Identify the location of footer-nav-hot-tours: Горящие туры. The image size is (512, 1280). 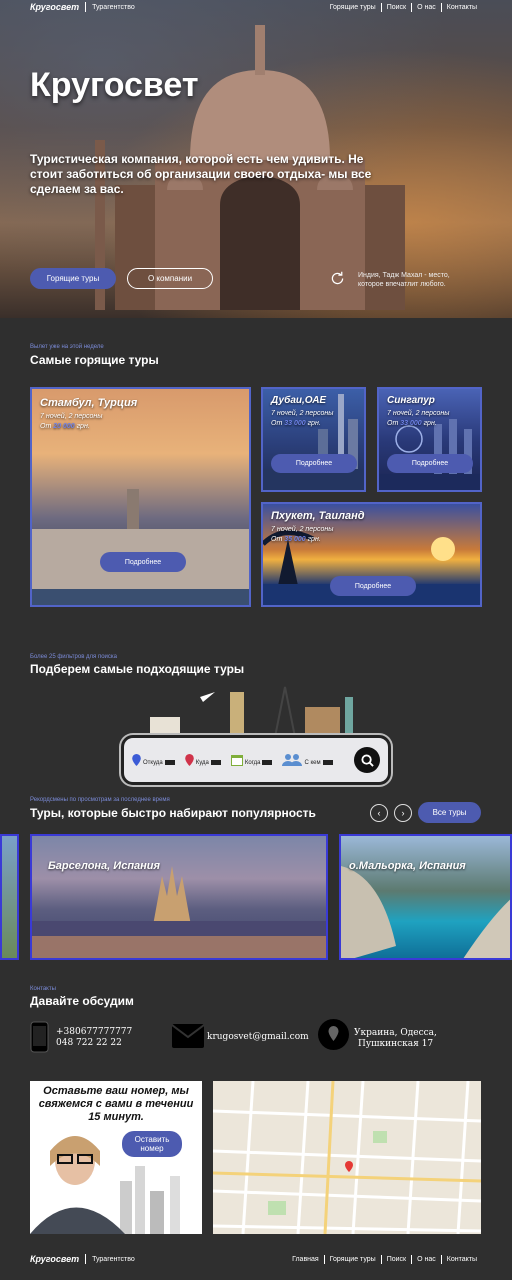
(352, 1259).